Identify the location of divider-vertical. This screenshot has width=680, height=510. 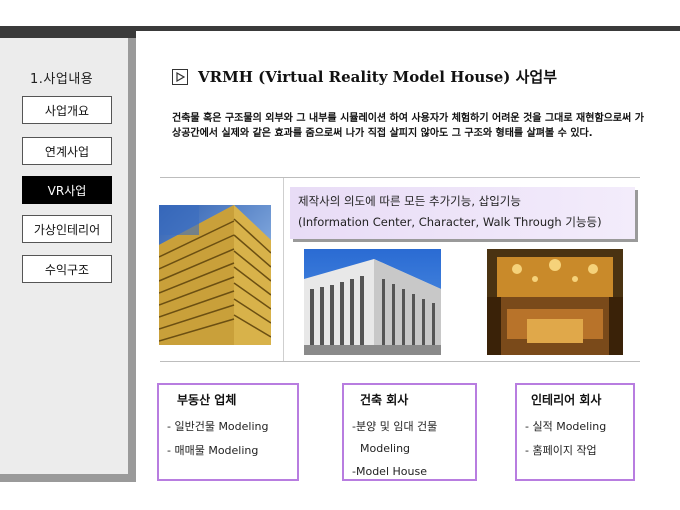
(283, 269).